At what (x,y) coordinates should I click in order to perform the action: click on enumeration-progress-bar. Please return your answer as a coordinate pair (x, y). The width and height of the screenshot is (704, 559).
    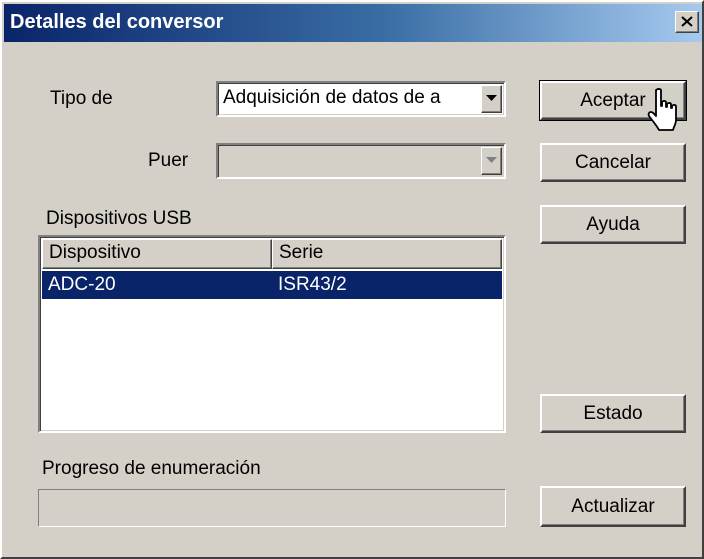
    Looking at the image, I should click on (272, 508).